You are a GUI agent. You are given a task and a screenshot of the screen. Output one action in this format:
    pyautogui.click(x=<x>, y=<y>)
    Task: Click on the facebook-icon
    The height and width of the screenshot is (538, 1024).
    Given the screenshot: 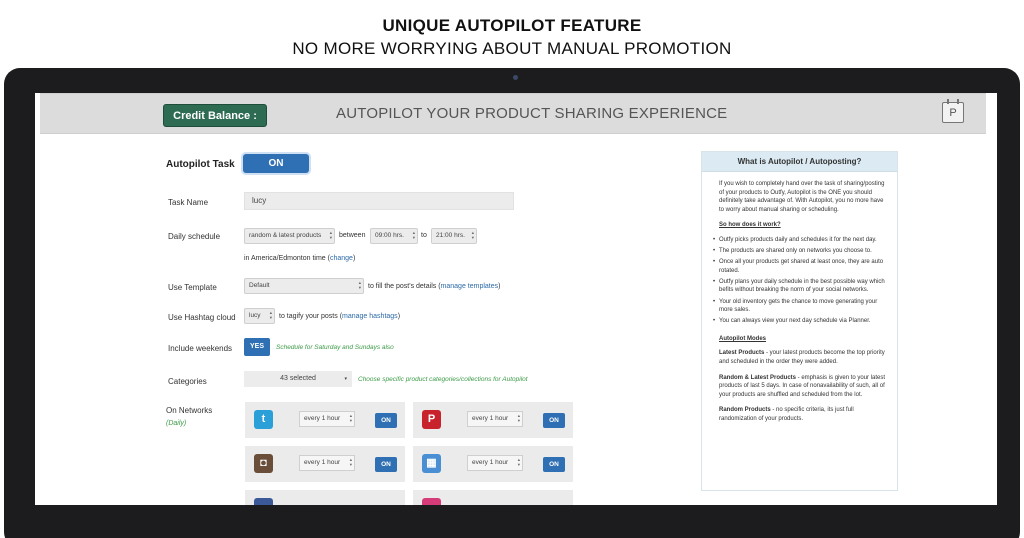 What is the action you would take?
    pyautogui.click(x=263, y=501)
    